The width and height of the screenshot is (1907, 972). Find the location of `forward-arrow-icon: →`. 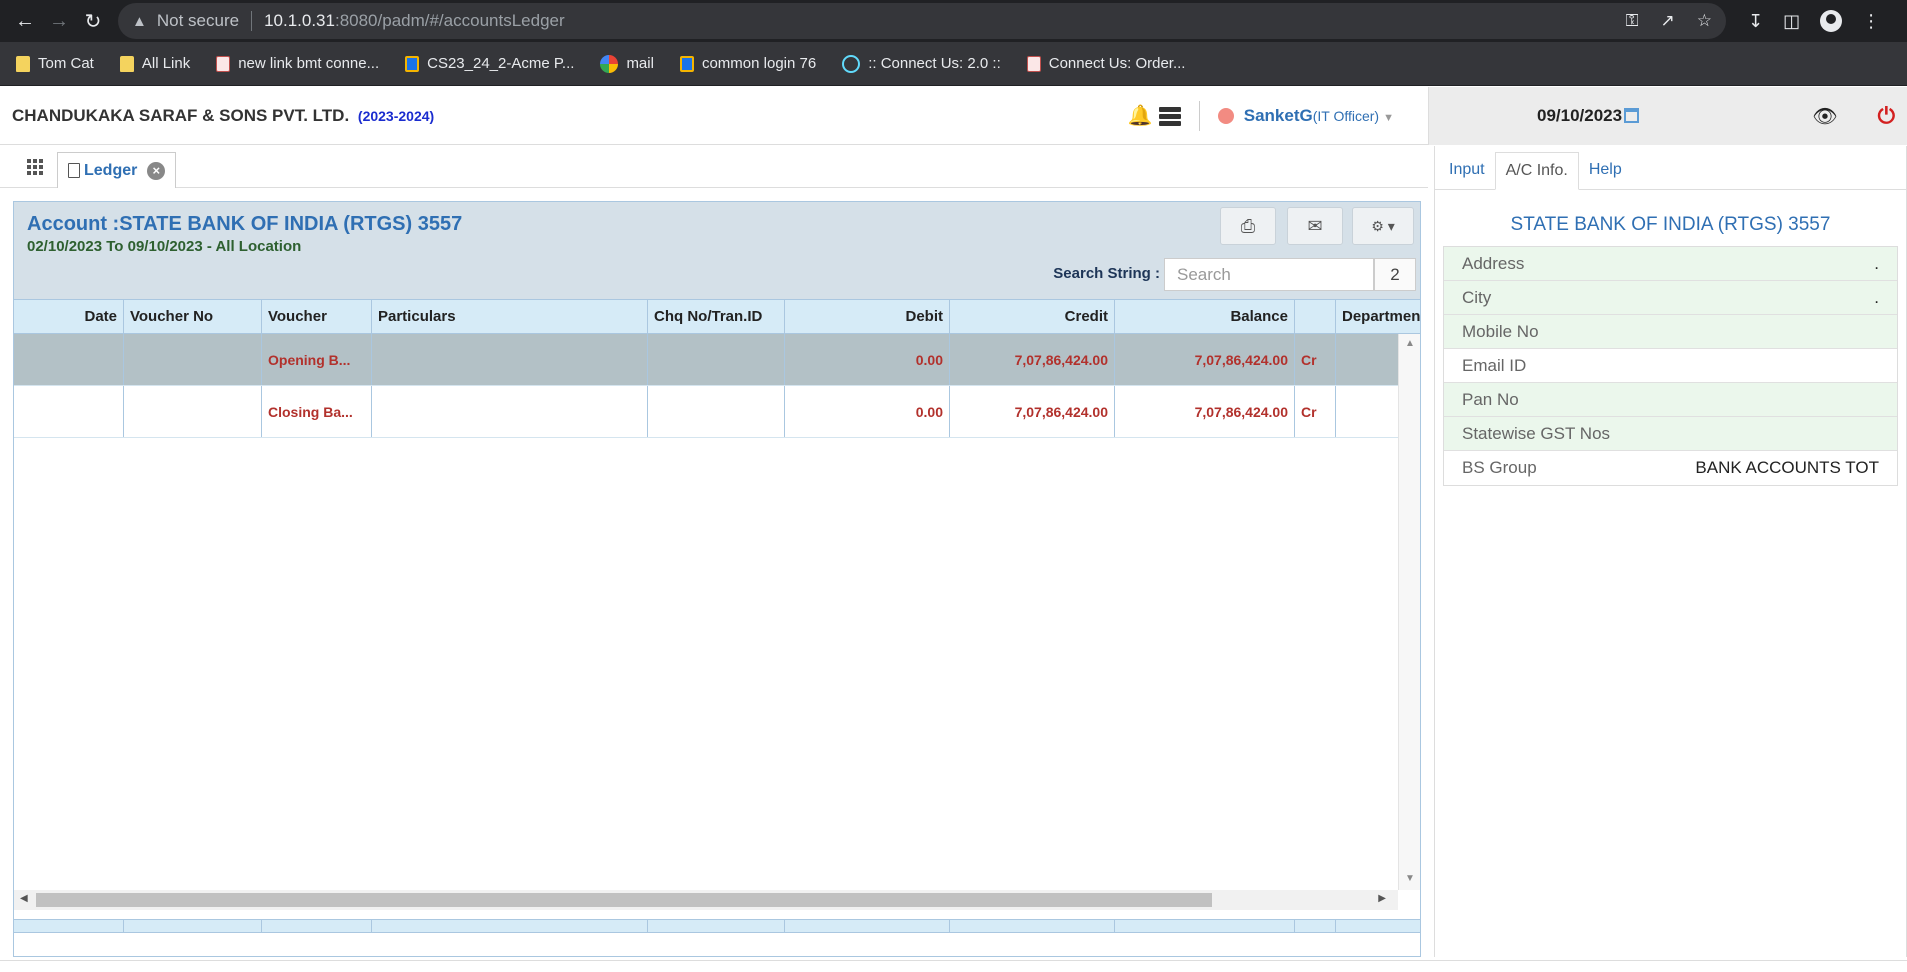

forward-arrow-icon: → is located at coordinates (59, 21).